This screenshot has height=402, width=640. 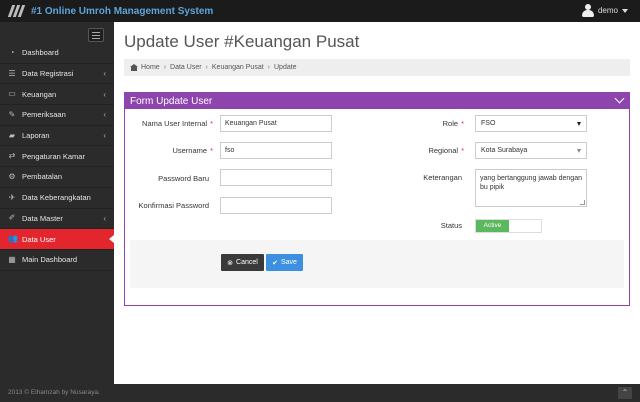 What do you see at coordinates (12, 197) in the screenshot?
I see `plane-icon: ✈` at bounding box center [12, 197].